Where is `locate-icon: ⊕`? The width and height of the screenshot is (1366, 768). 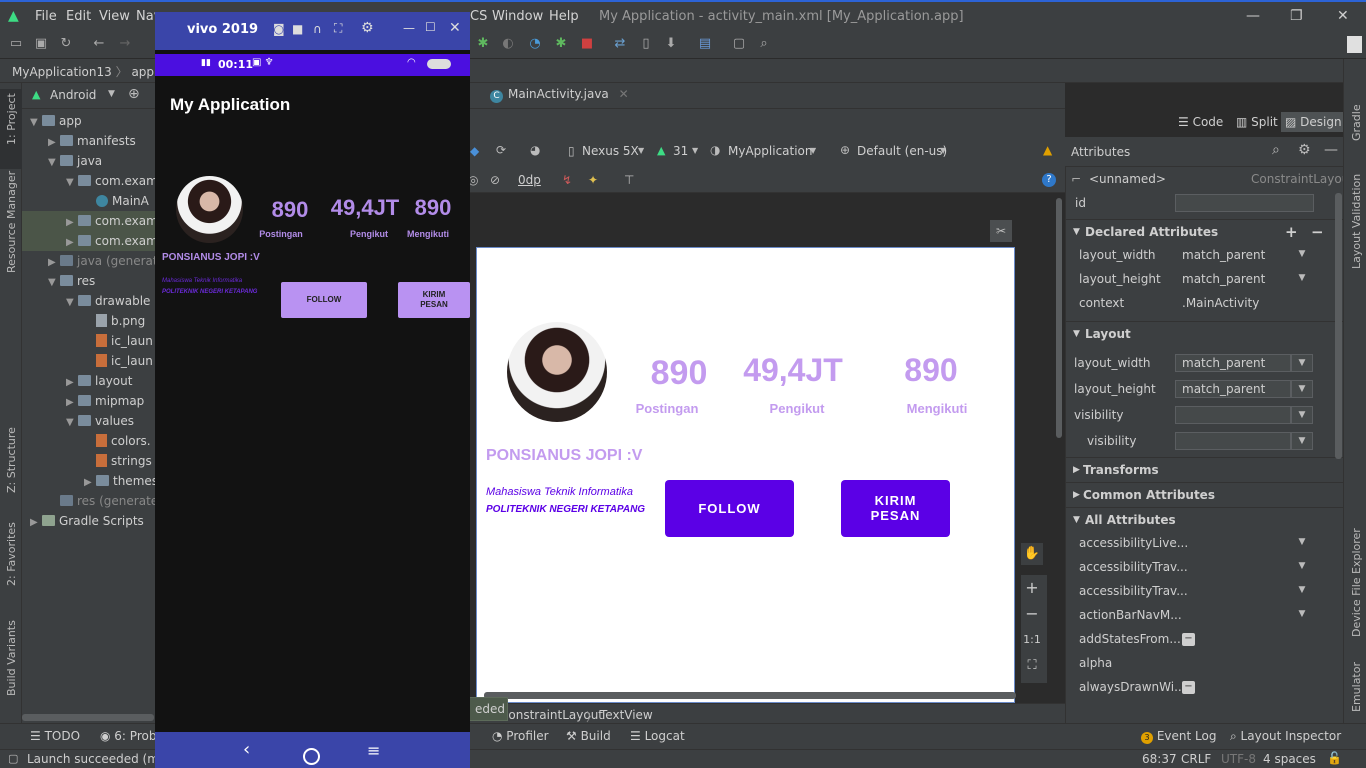 locate-icon: ⊕ is located at coordinates (134, 94).